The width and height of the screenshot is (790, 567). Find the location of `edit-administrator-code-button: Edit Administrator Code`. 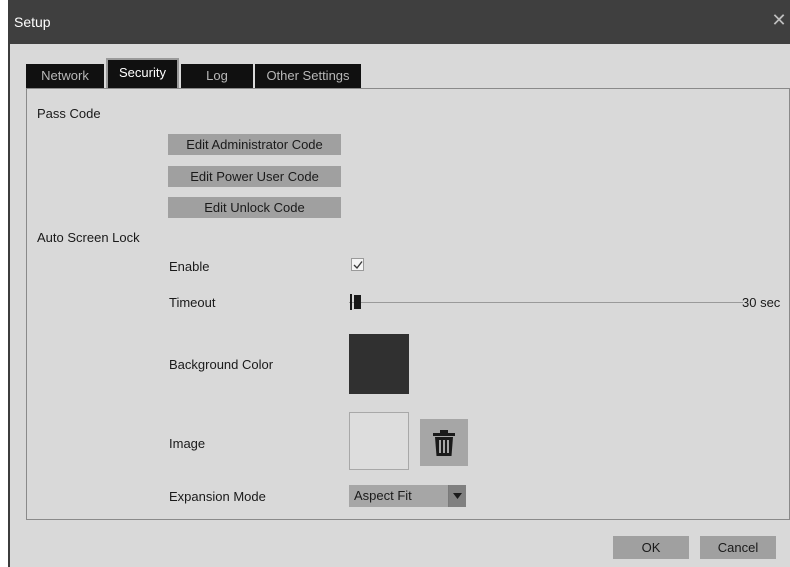

edit-administrator-code-button: Edit Administrator Code is located at coordinates (254, 144).